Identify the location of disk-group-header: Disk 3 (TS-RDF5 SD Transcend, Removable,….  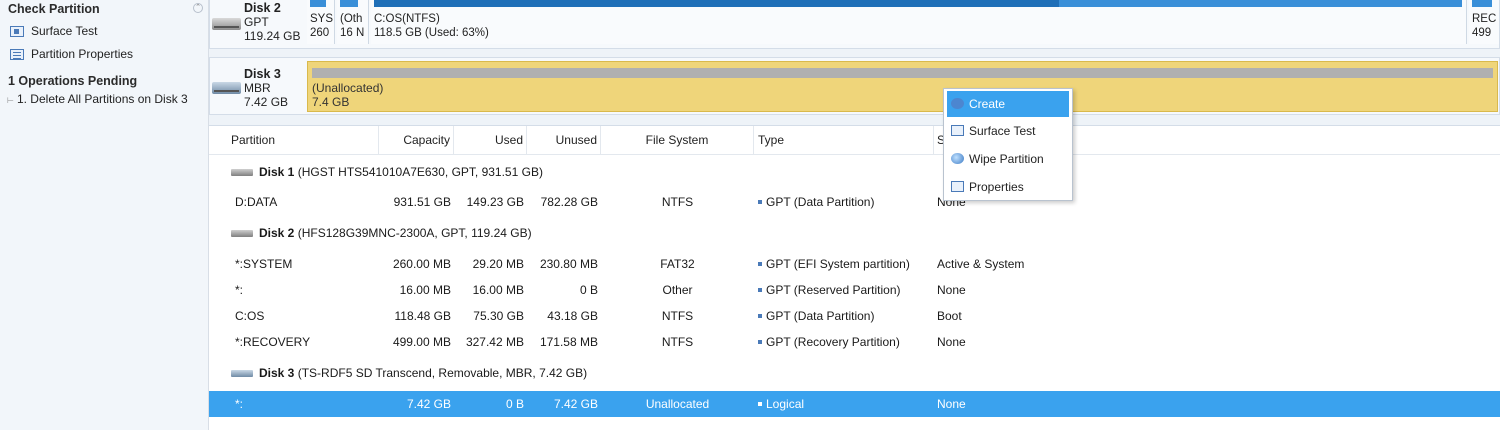
(854, 373).